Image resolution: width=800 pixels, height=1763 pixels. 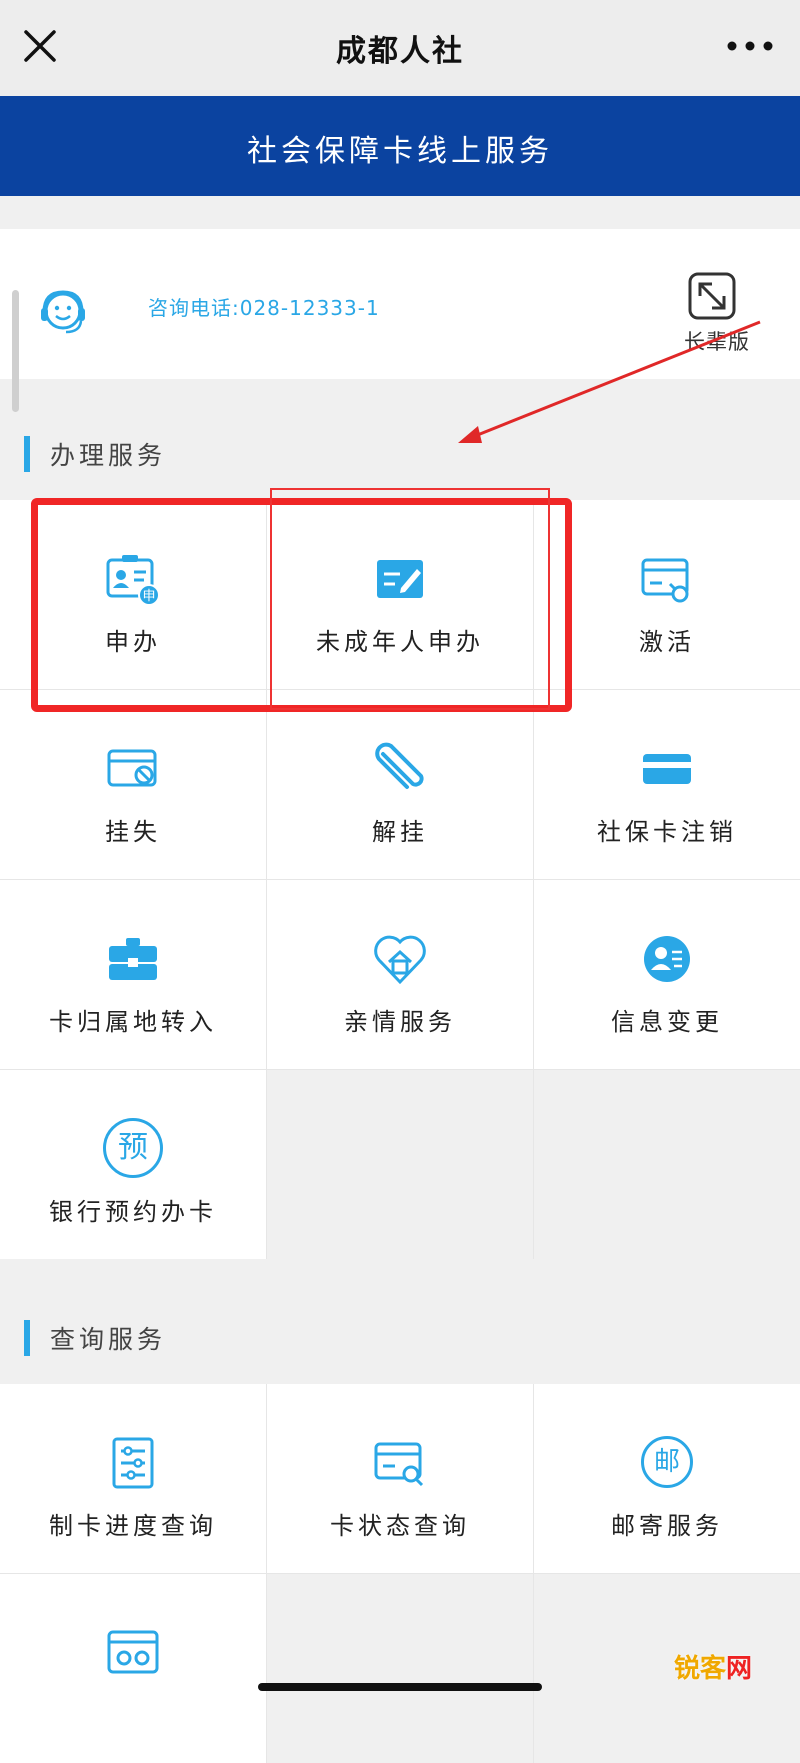 What do you see at coordinates (667, 832) in the screenshot?
I see `service-label: 社保卡注销` at bounding box center [667, 832].